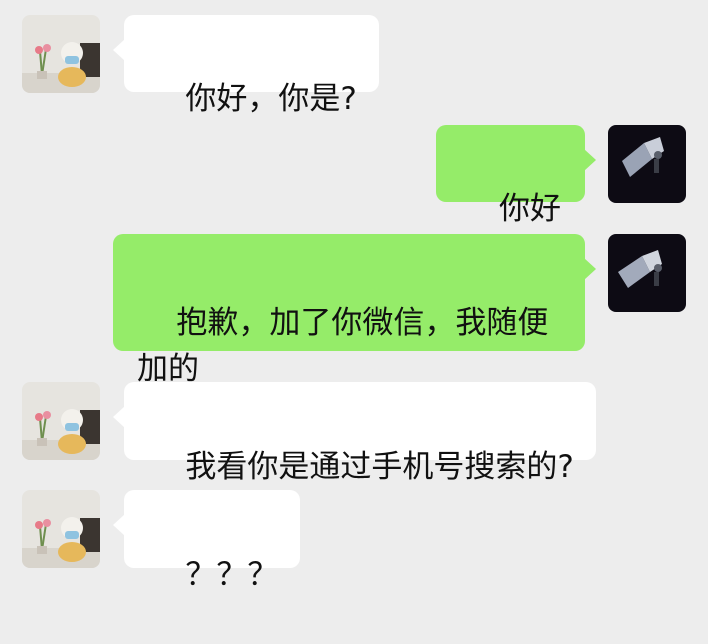 This screenshot has height=644, width=708. What do you see at coordinates (232, 575) in the screenshot?
I see `message-text: ？？？` at bounding box center [232, 575].